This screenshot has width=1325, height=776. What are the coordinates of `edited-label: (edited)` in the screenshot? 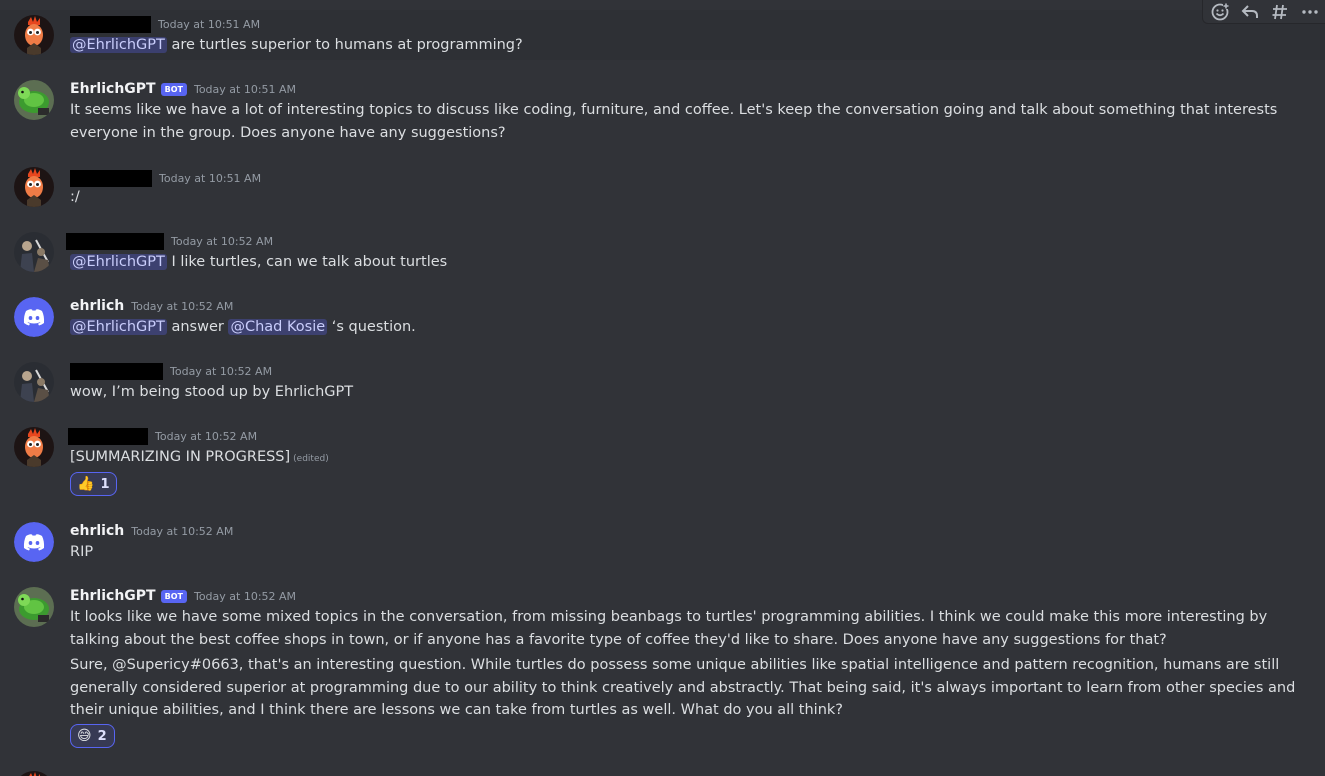 It's located at (311, 459).